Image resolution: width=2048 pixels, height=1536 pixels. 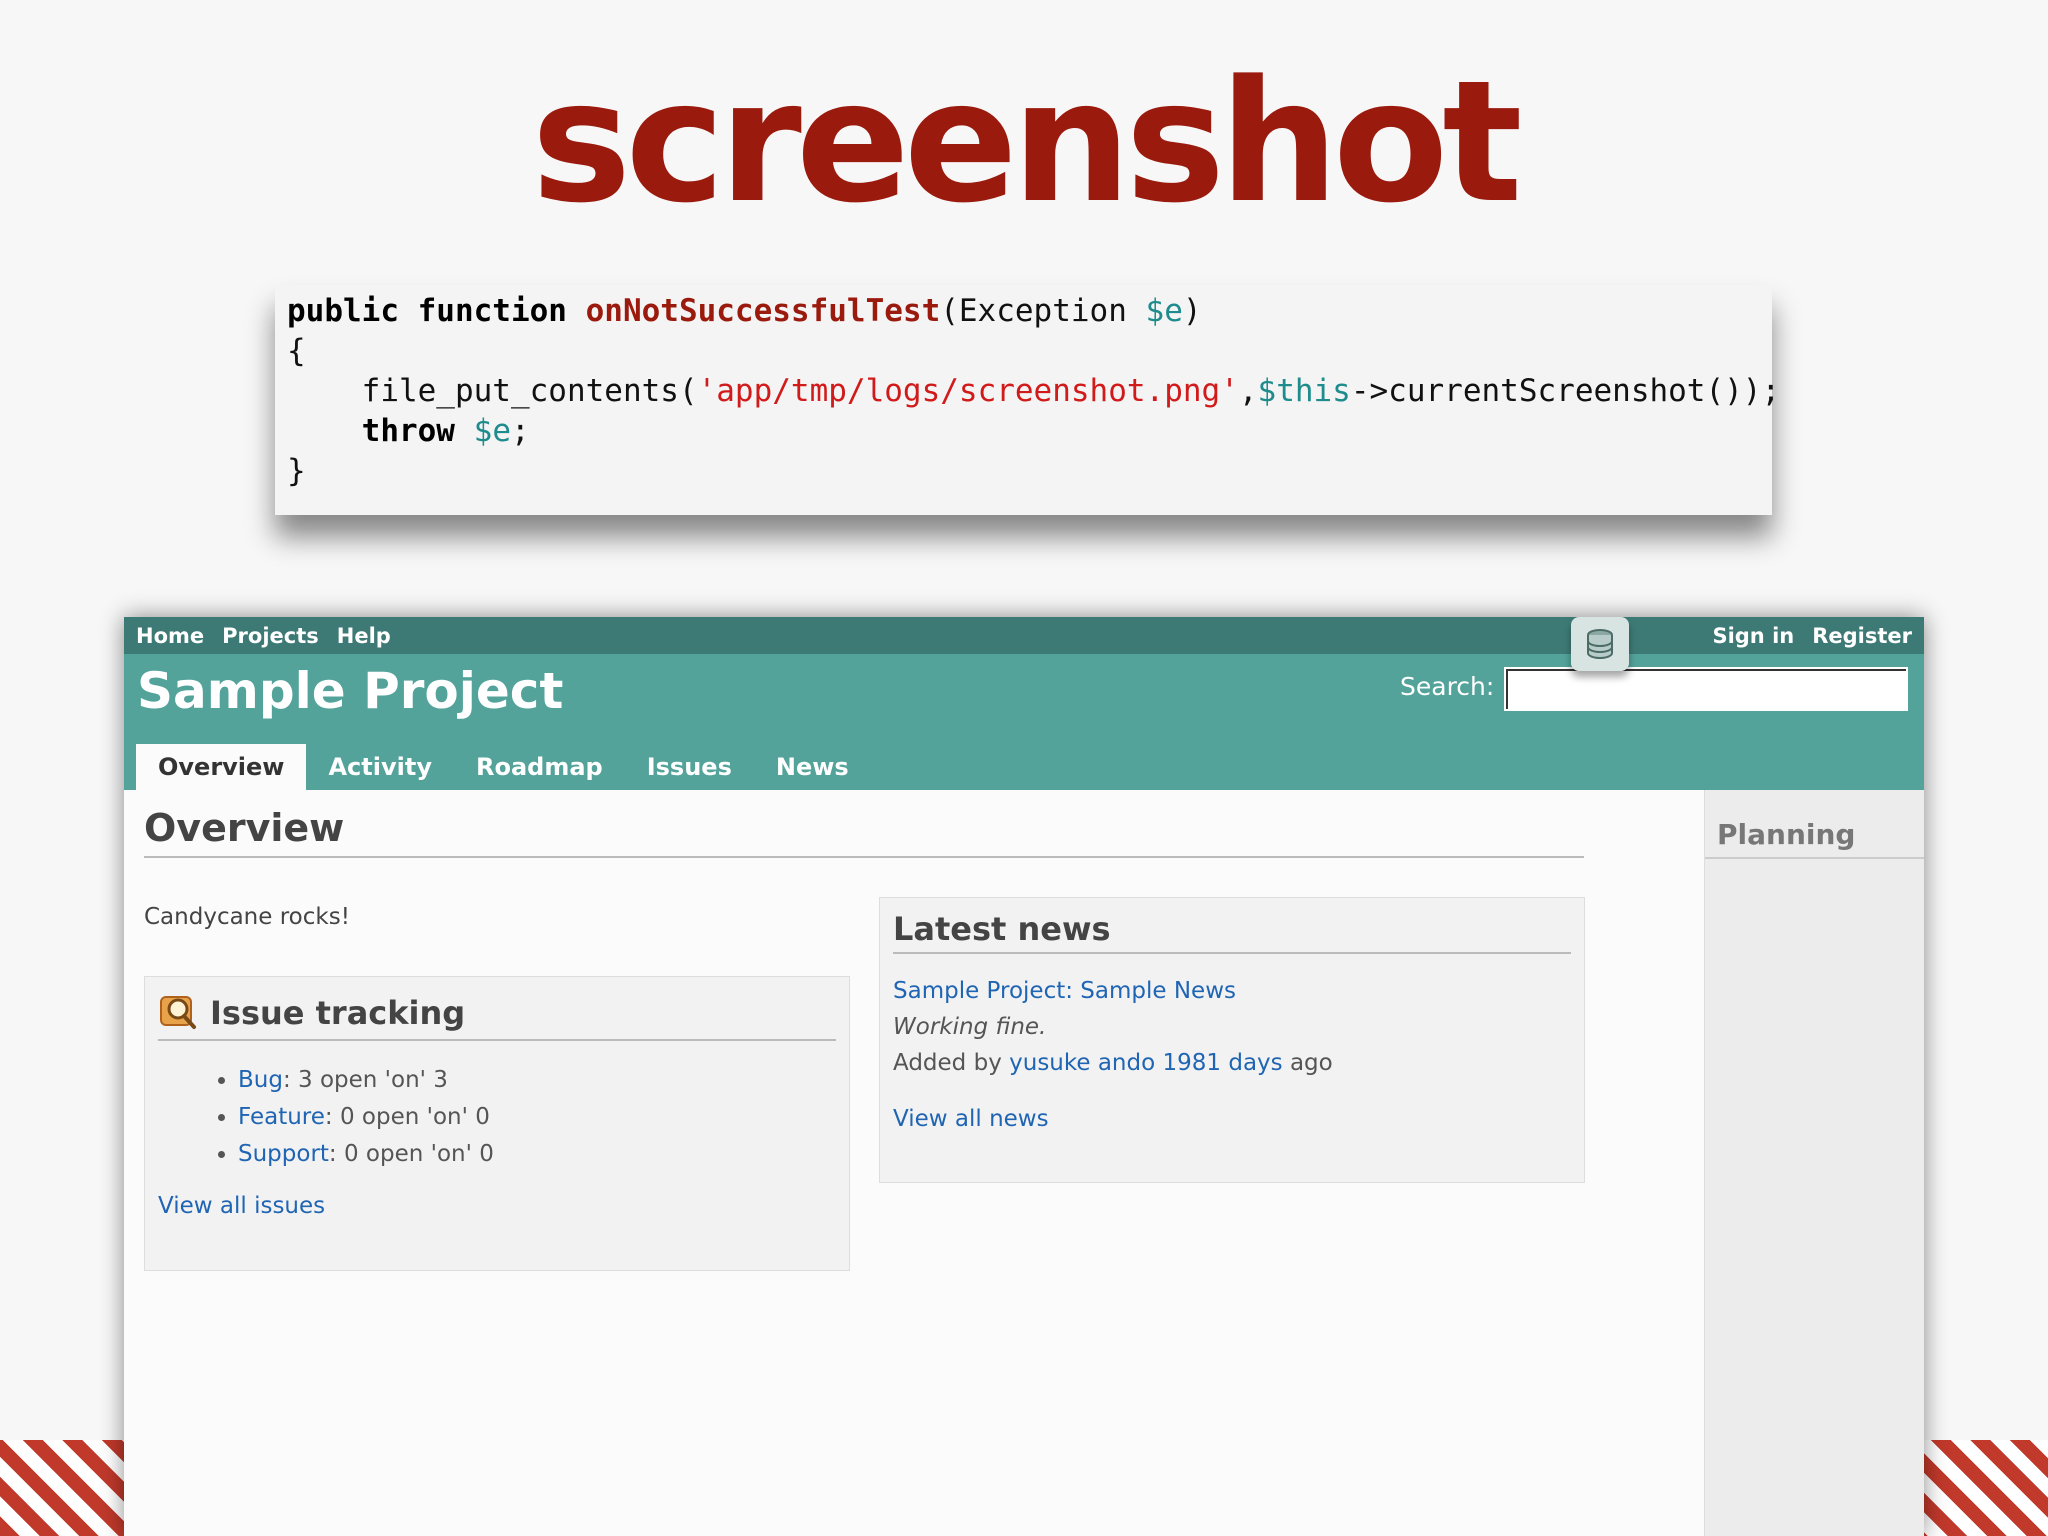 I want to click on code-text: ), so click(x=1192, y=311).